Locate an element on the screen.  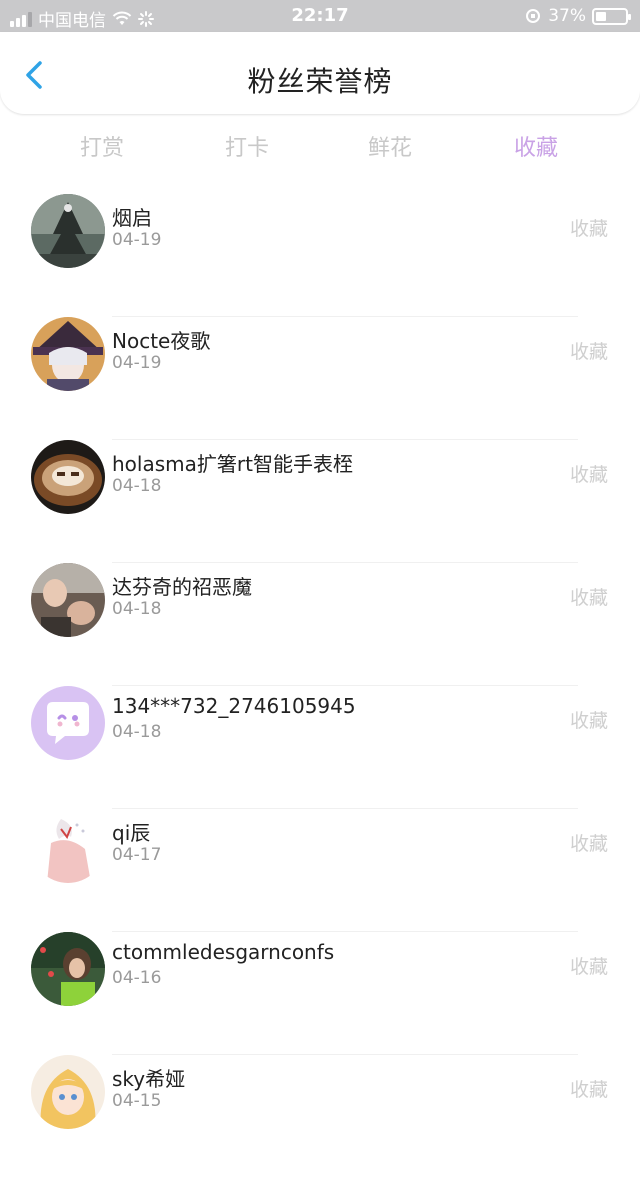
fan-name: 达芬奇的祒恶魔 is located at coordinates (182, 587).